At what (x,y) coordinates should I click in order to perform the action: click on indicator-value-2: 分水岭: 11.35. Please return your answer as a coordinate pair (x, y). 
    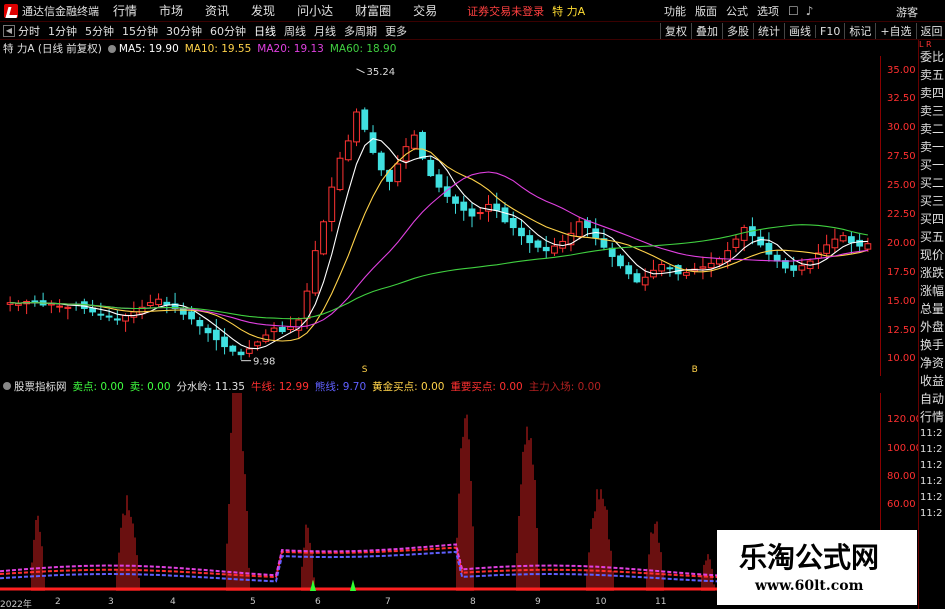
    Looking at the image, I should click on (210, 386).